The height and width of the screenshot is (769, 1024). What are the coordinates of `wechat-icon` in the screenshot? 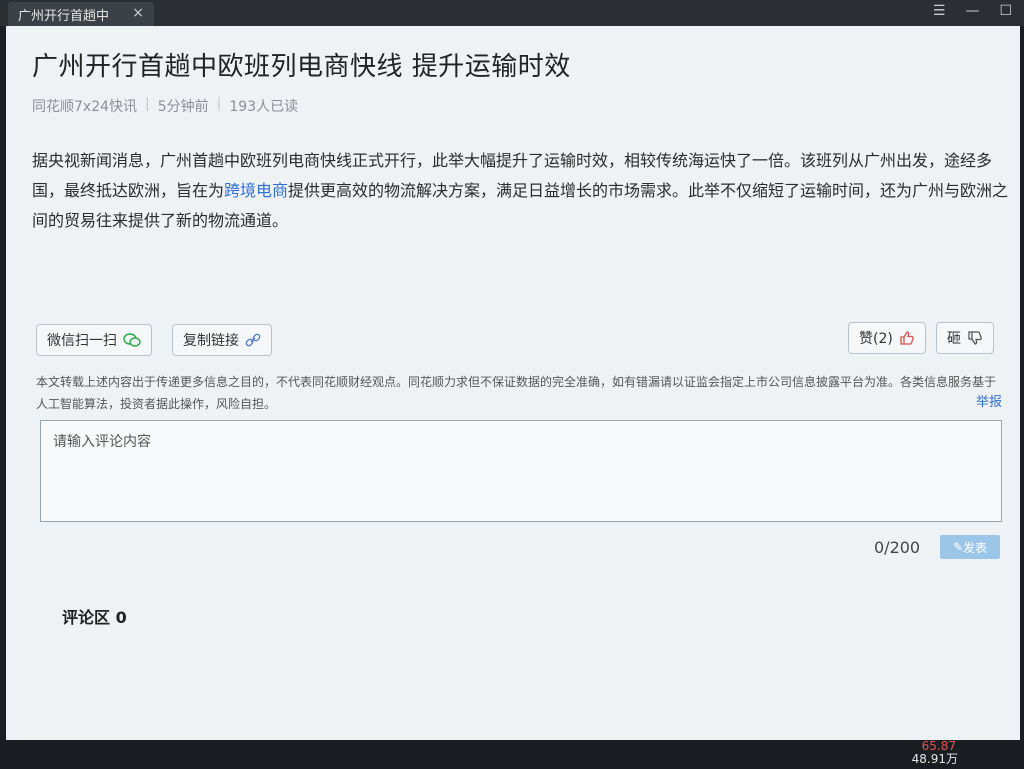 It's located at (132, 340).